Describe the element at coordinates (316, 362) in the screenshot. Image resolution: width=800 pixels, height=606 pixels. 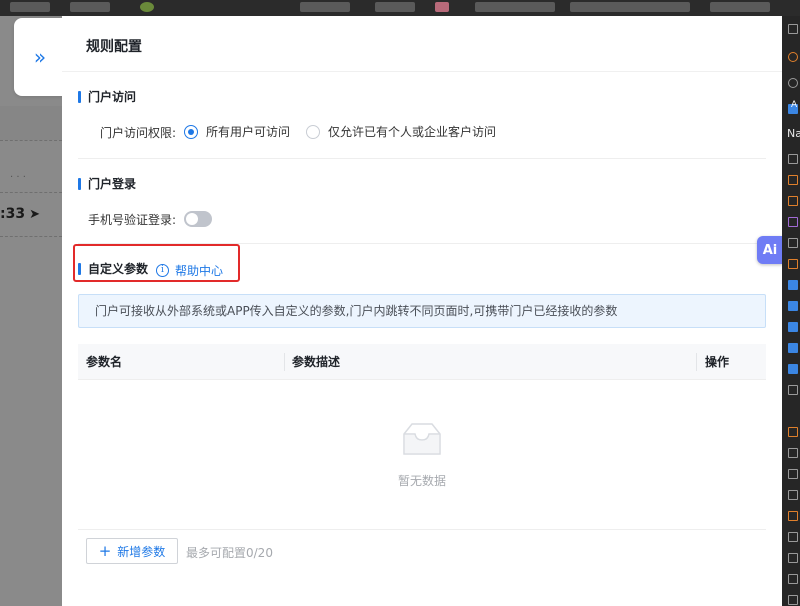
I see `column-header-param-desc: 参数描述` at that location.